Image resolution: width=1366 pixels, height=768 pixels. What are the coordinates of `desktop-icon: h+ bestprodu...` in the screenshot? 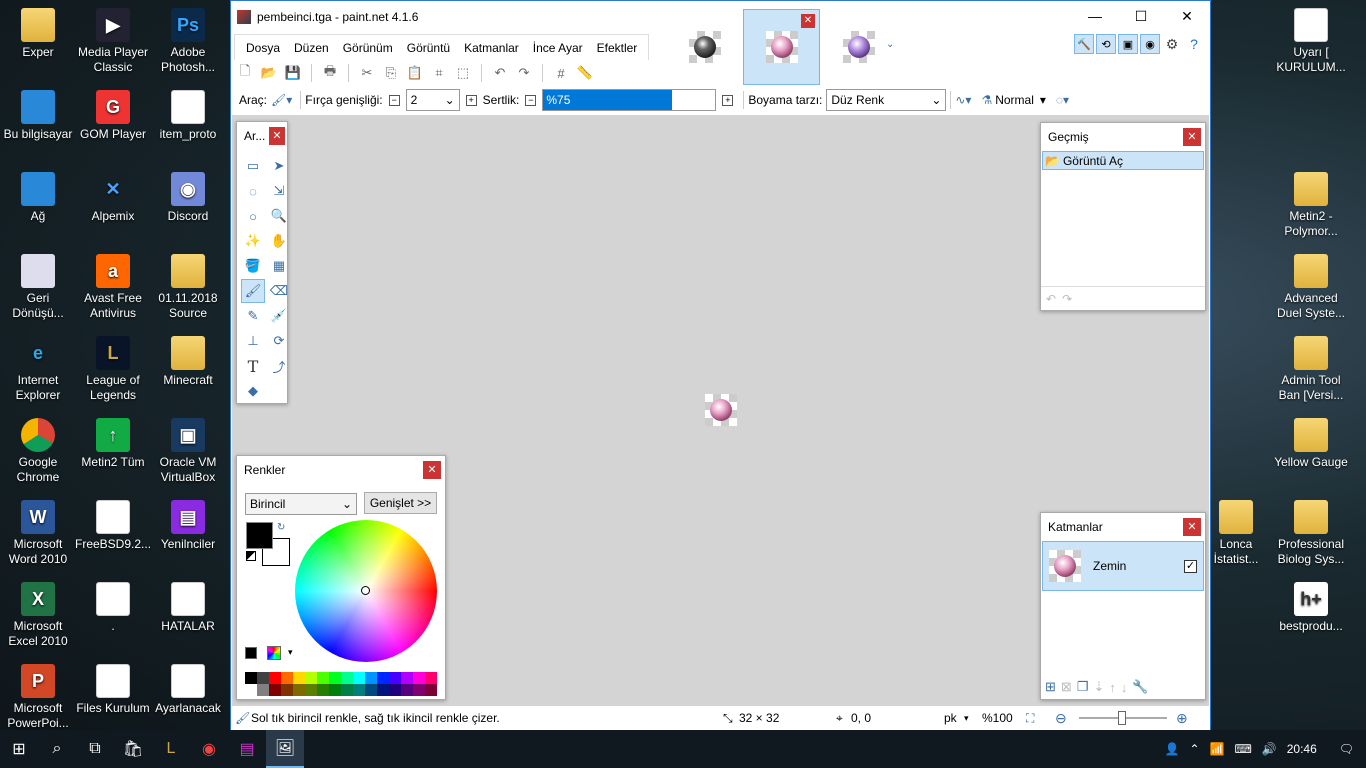 It's located at (1311, 608).